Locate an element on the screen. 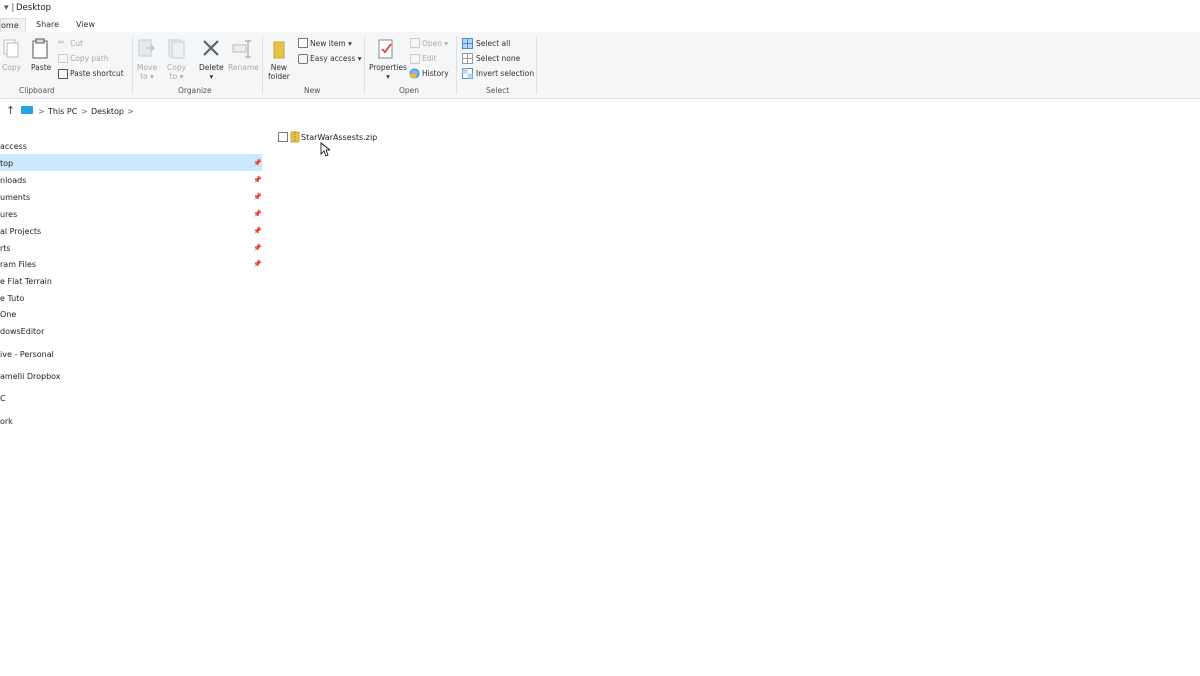  properties-icon is located at coordinates (385, 49).